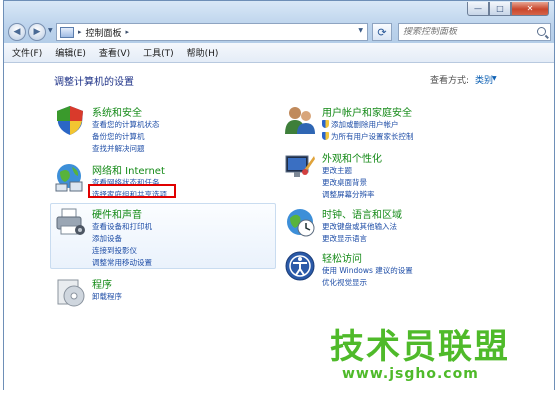  I want to click on refresh-button: ⟳, so click(382, 32).